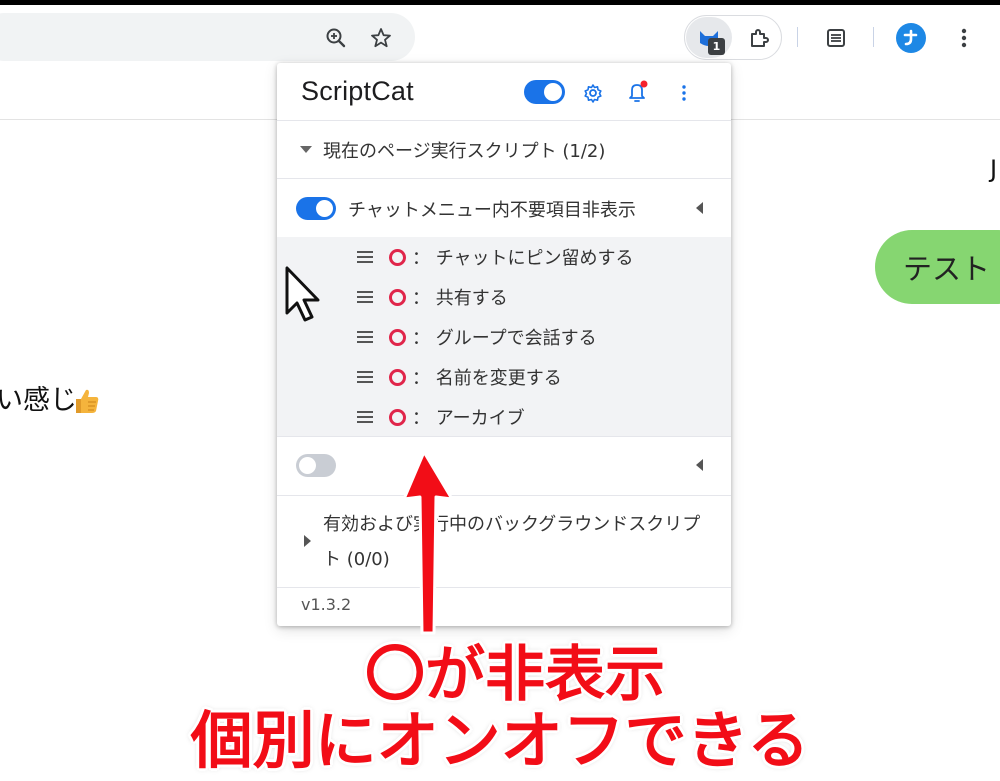 The height and width of the screenshot is (781, 1000). Describe the element at coordinates (537, 417) in the screenshot. I see `menu-item: ： アーカイブ` at that location.